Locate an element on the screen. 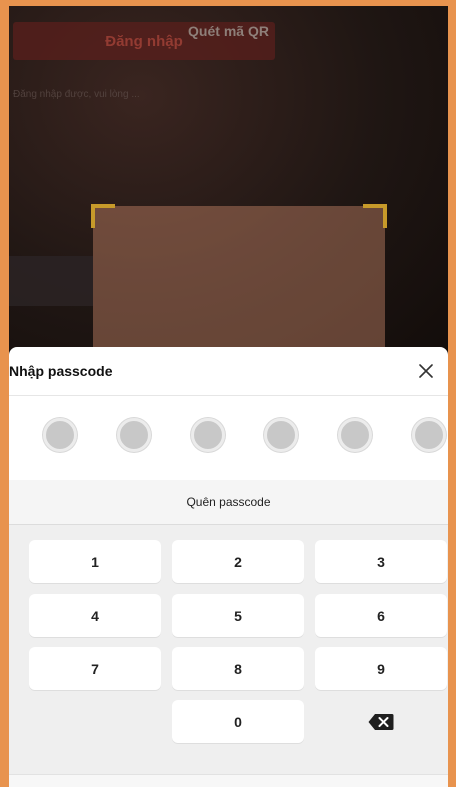 The height and width of the screenshot is (787, 456). bottom-bar is located at coordinates (228, 780).